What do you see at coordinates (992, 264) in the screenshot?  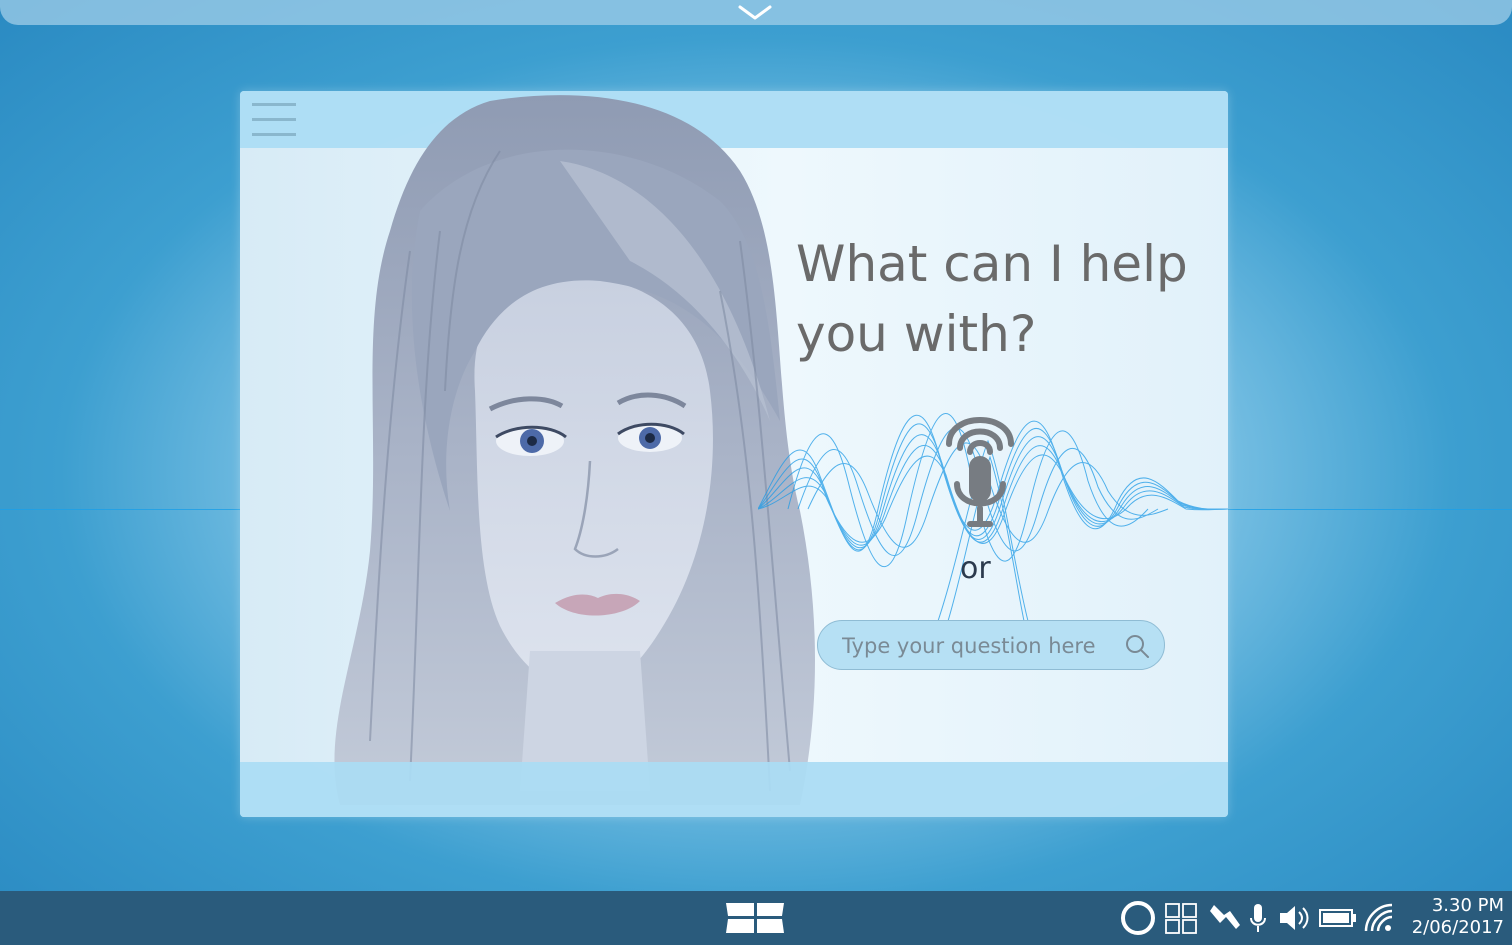 I see `prompt-line-1: What can I help` at bounding box center [992, 264].